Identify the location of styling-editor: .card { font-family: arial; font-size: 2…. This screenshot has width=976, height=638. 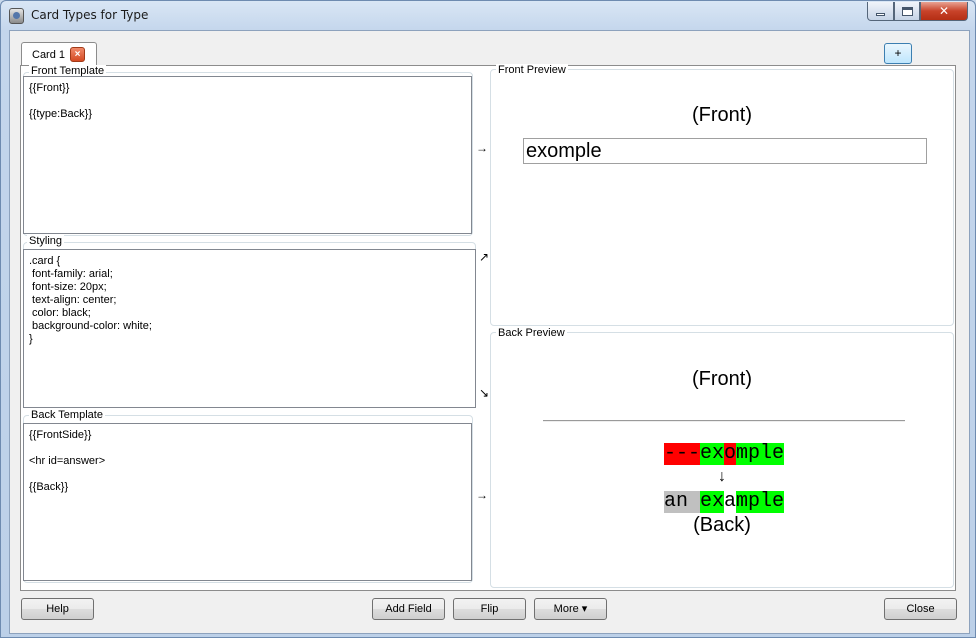
(249, 328).